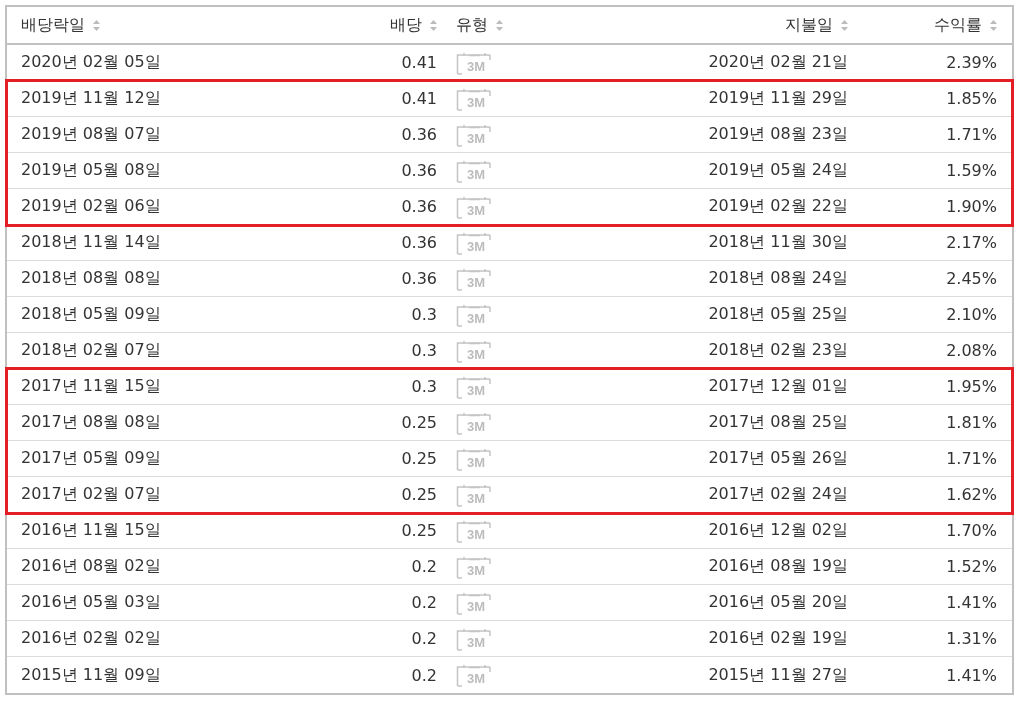 This screenshot has width=1024, height=702. What do you see at coordinates (472, 25) in the screenshot?
I see `column-header: 유형` at bounding box center [472, 25].